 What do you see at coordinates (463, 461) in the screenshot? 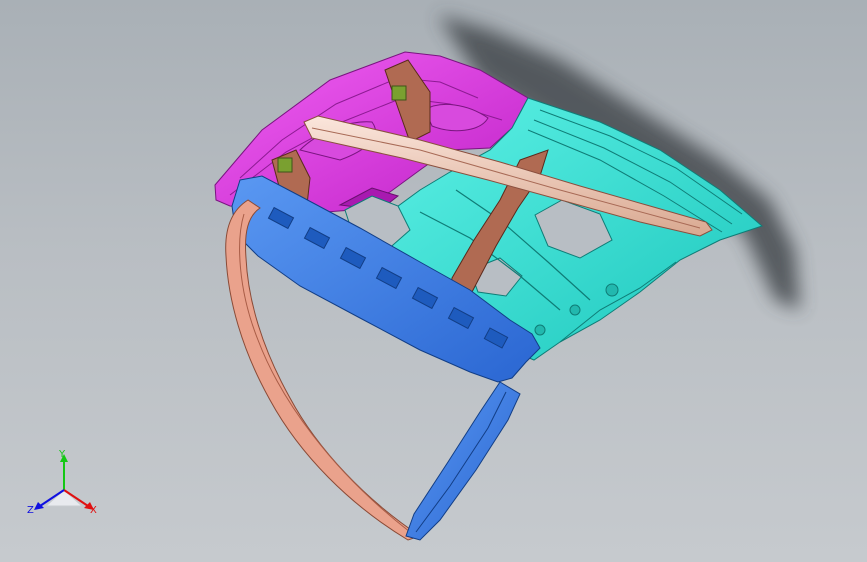
I see `blue-side-arm` at bounding box center [463, 461].